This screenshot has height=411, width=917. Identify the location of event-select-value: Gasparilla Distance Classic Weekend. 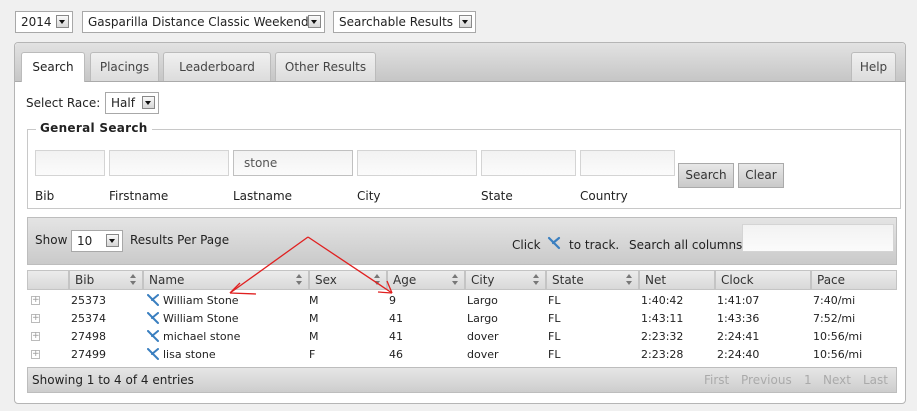
(198, 22).